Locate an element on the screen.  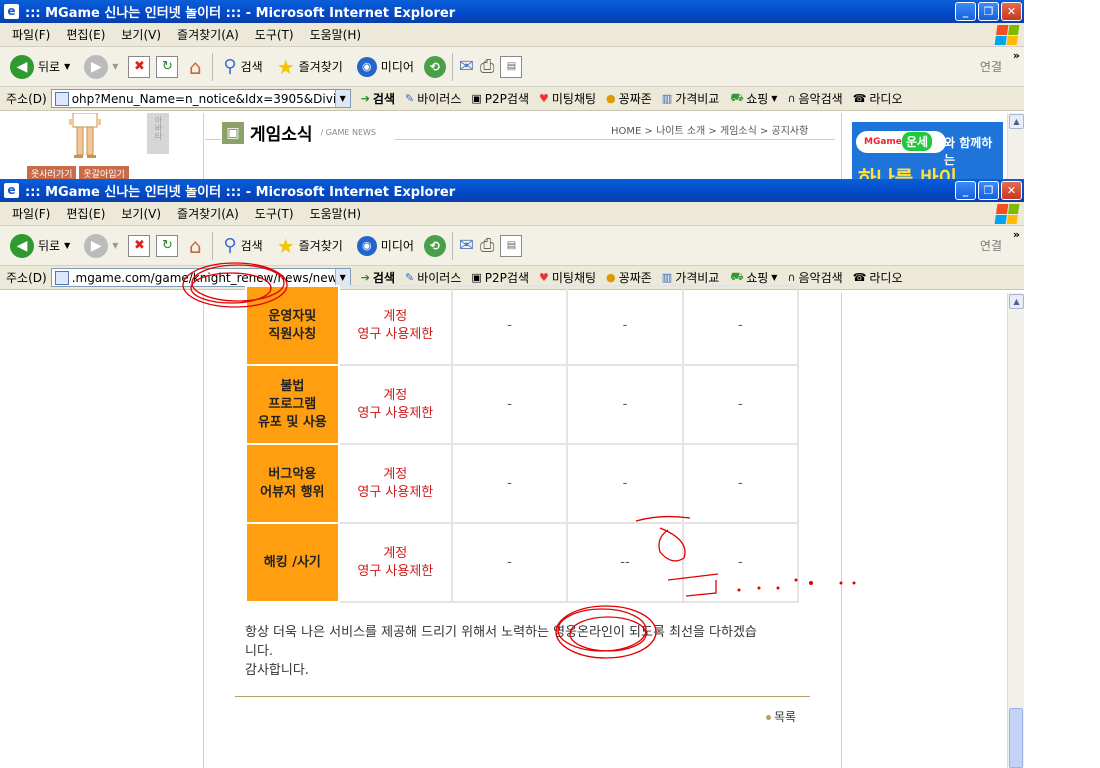
violation-category-cell: 버그악용 어뷰저 행위 is located at coordinates (292, 483).